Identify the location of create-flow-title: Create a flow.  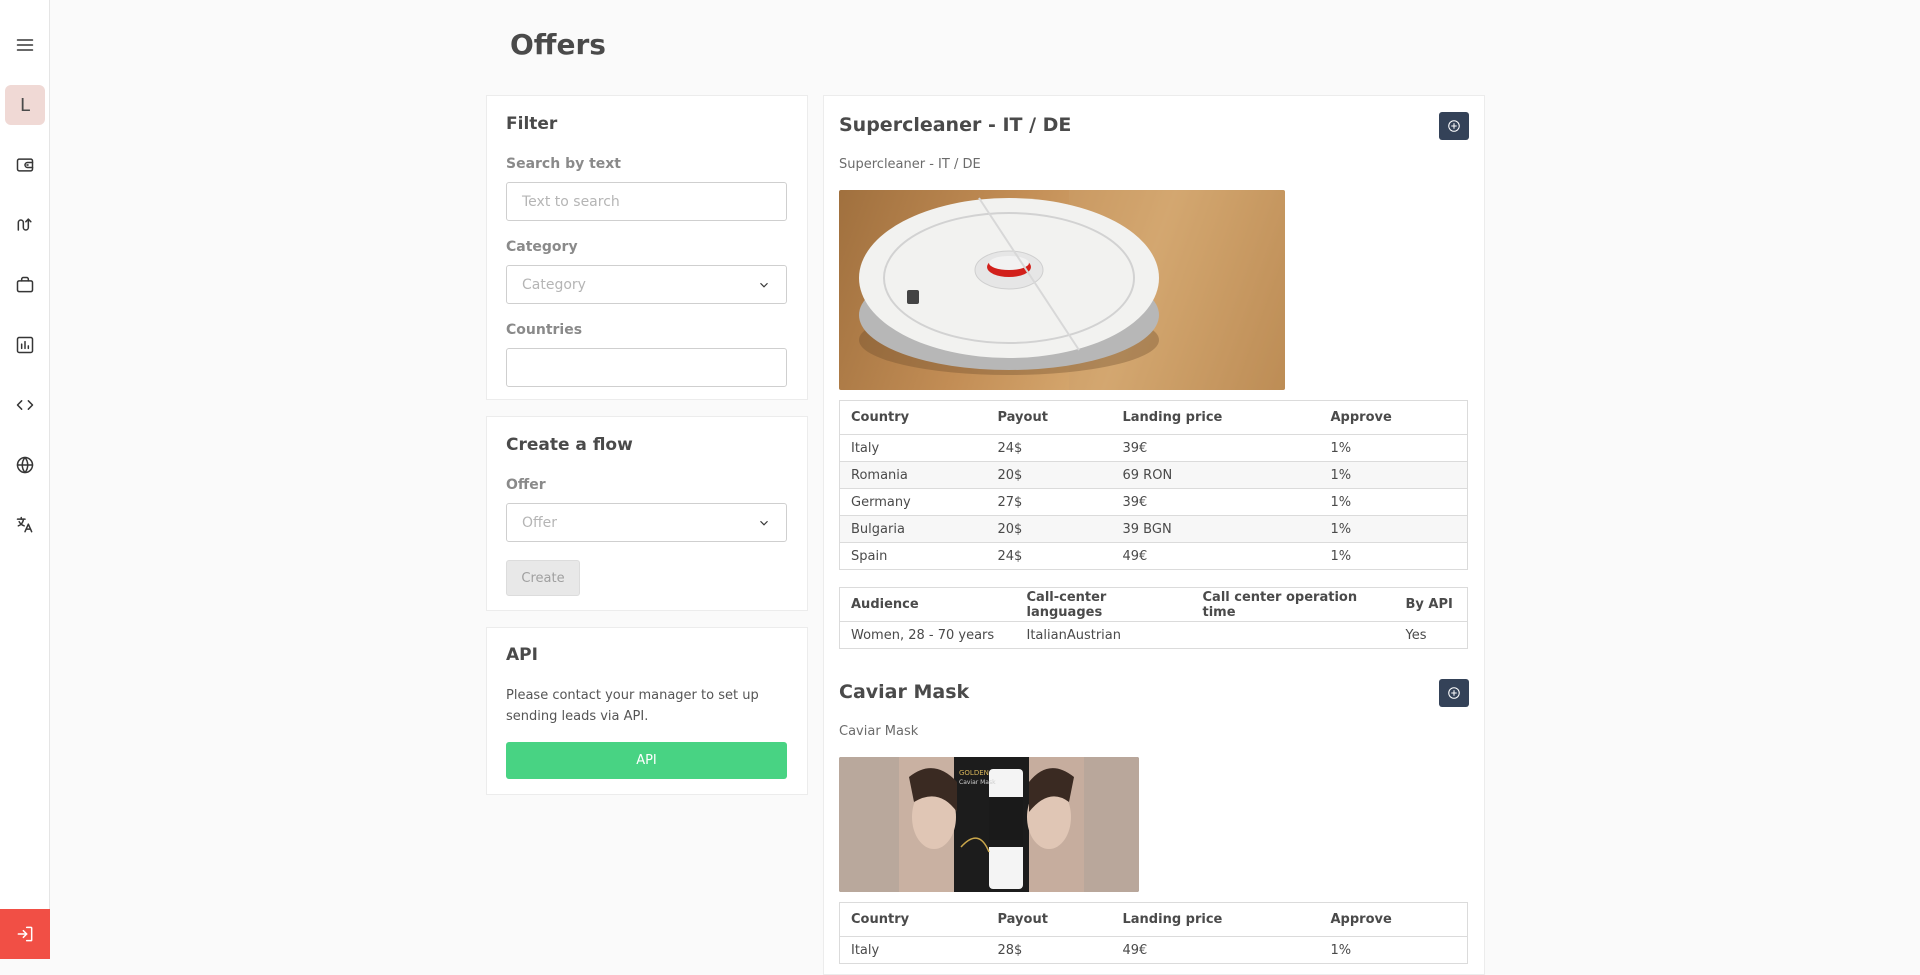
(569, 445).